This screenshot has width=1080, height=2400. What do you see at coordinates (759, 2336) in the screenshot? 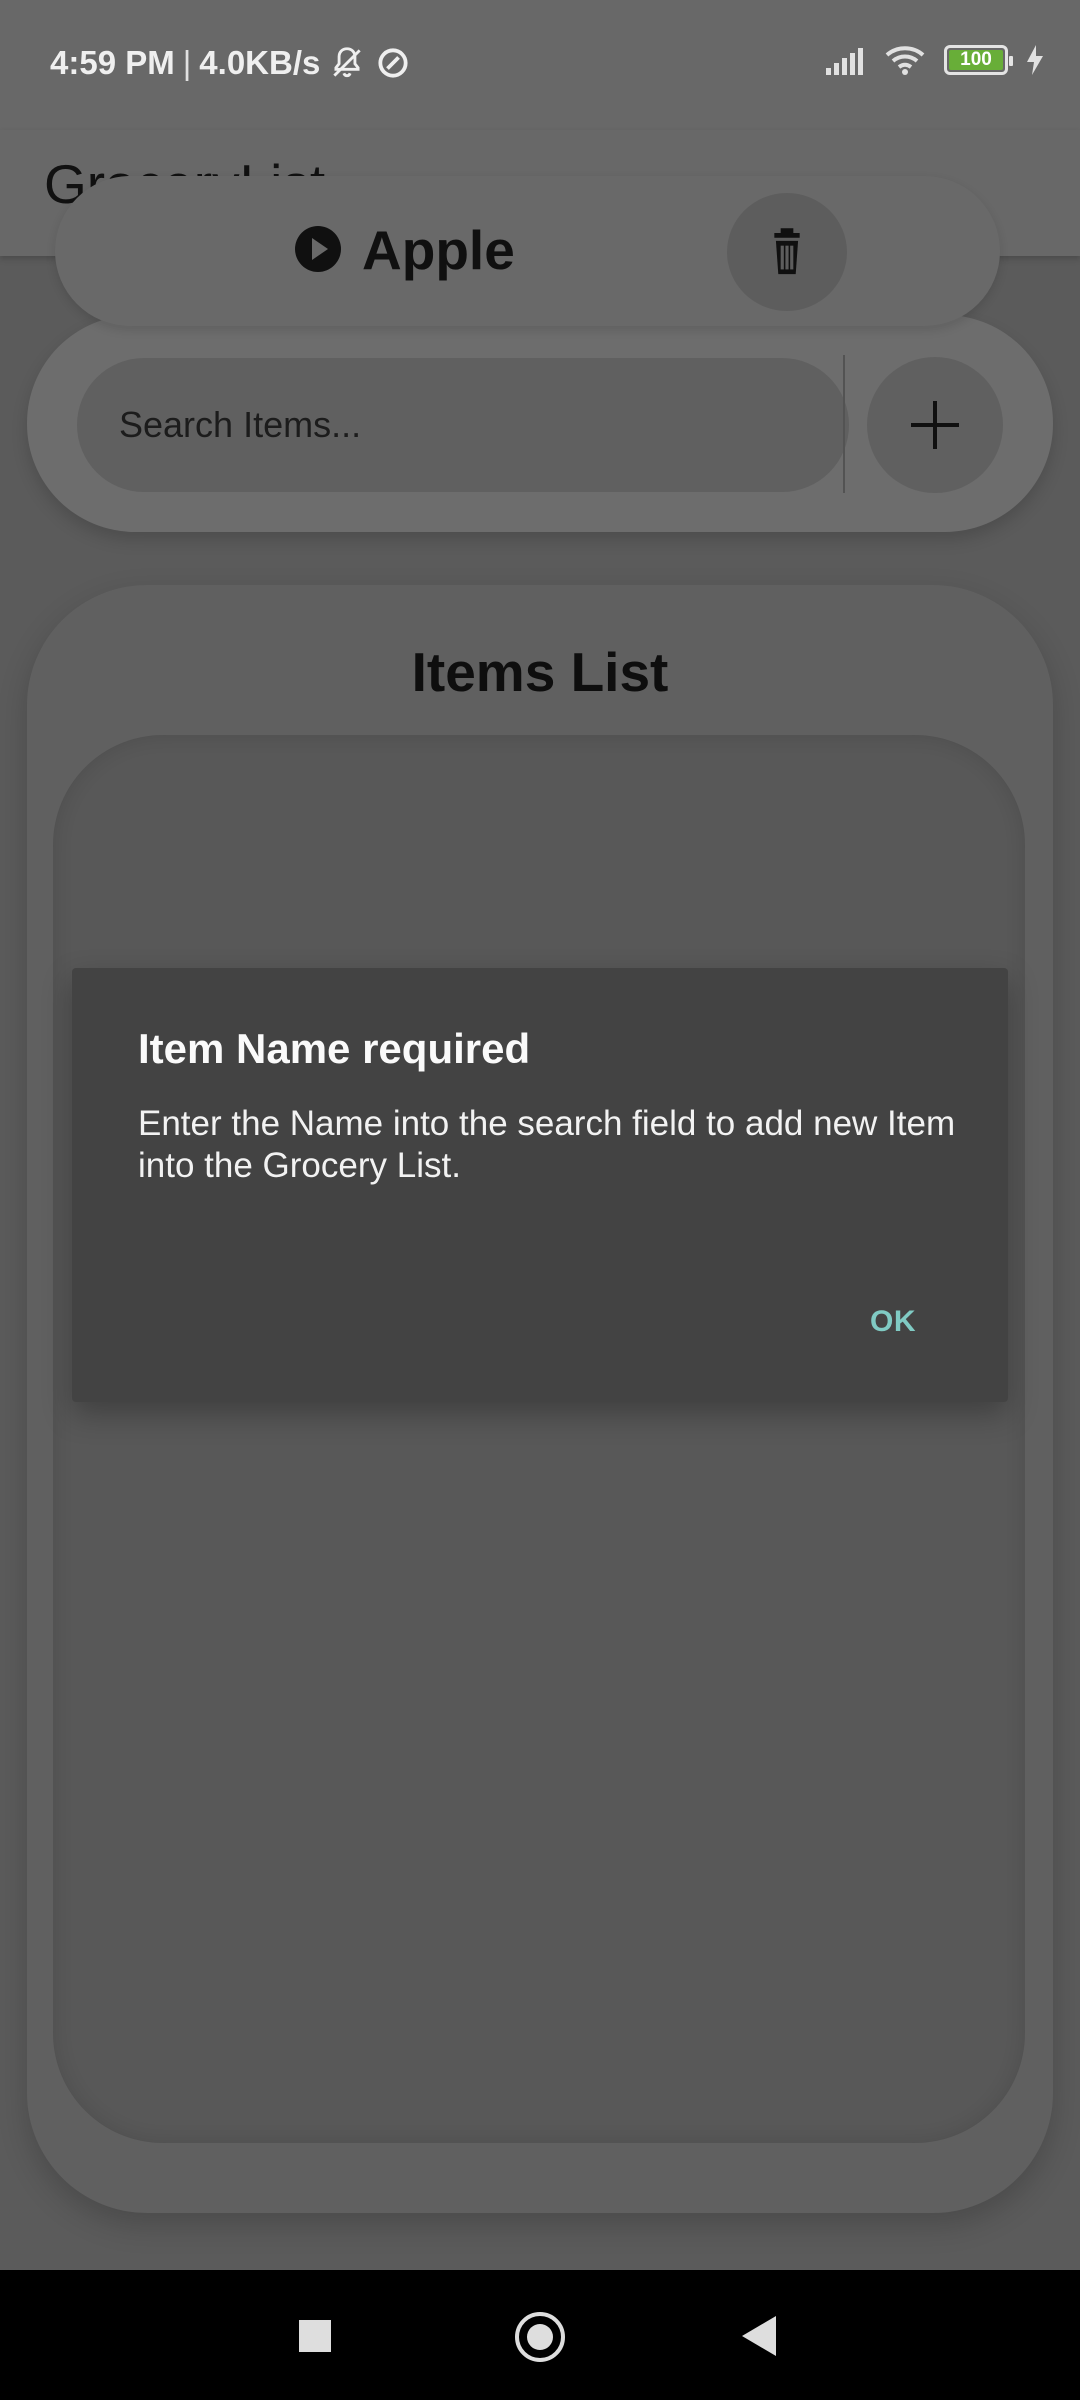
I see `back-icon` at bounding box center [759, 2336].